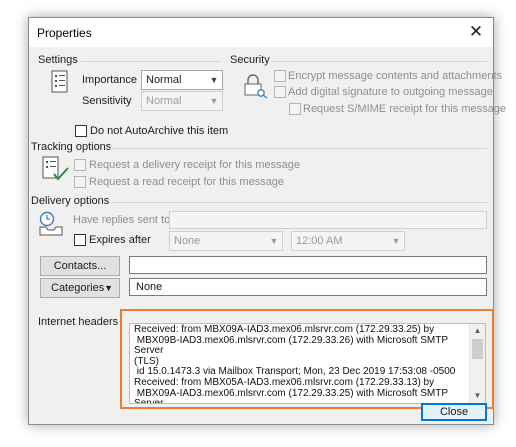 The image size is (516, 447). Describe the element at coordinates (55, 168) in the screenshot. I see `tracking-document-check-icon` at that location.